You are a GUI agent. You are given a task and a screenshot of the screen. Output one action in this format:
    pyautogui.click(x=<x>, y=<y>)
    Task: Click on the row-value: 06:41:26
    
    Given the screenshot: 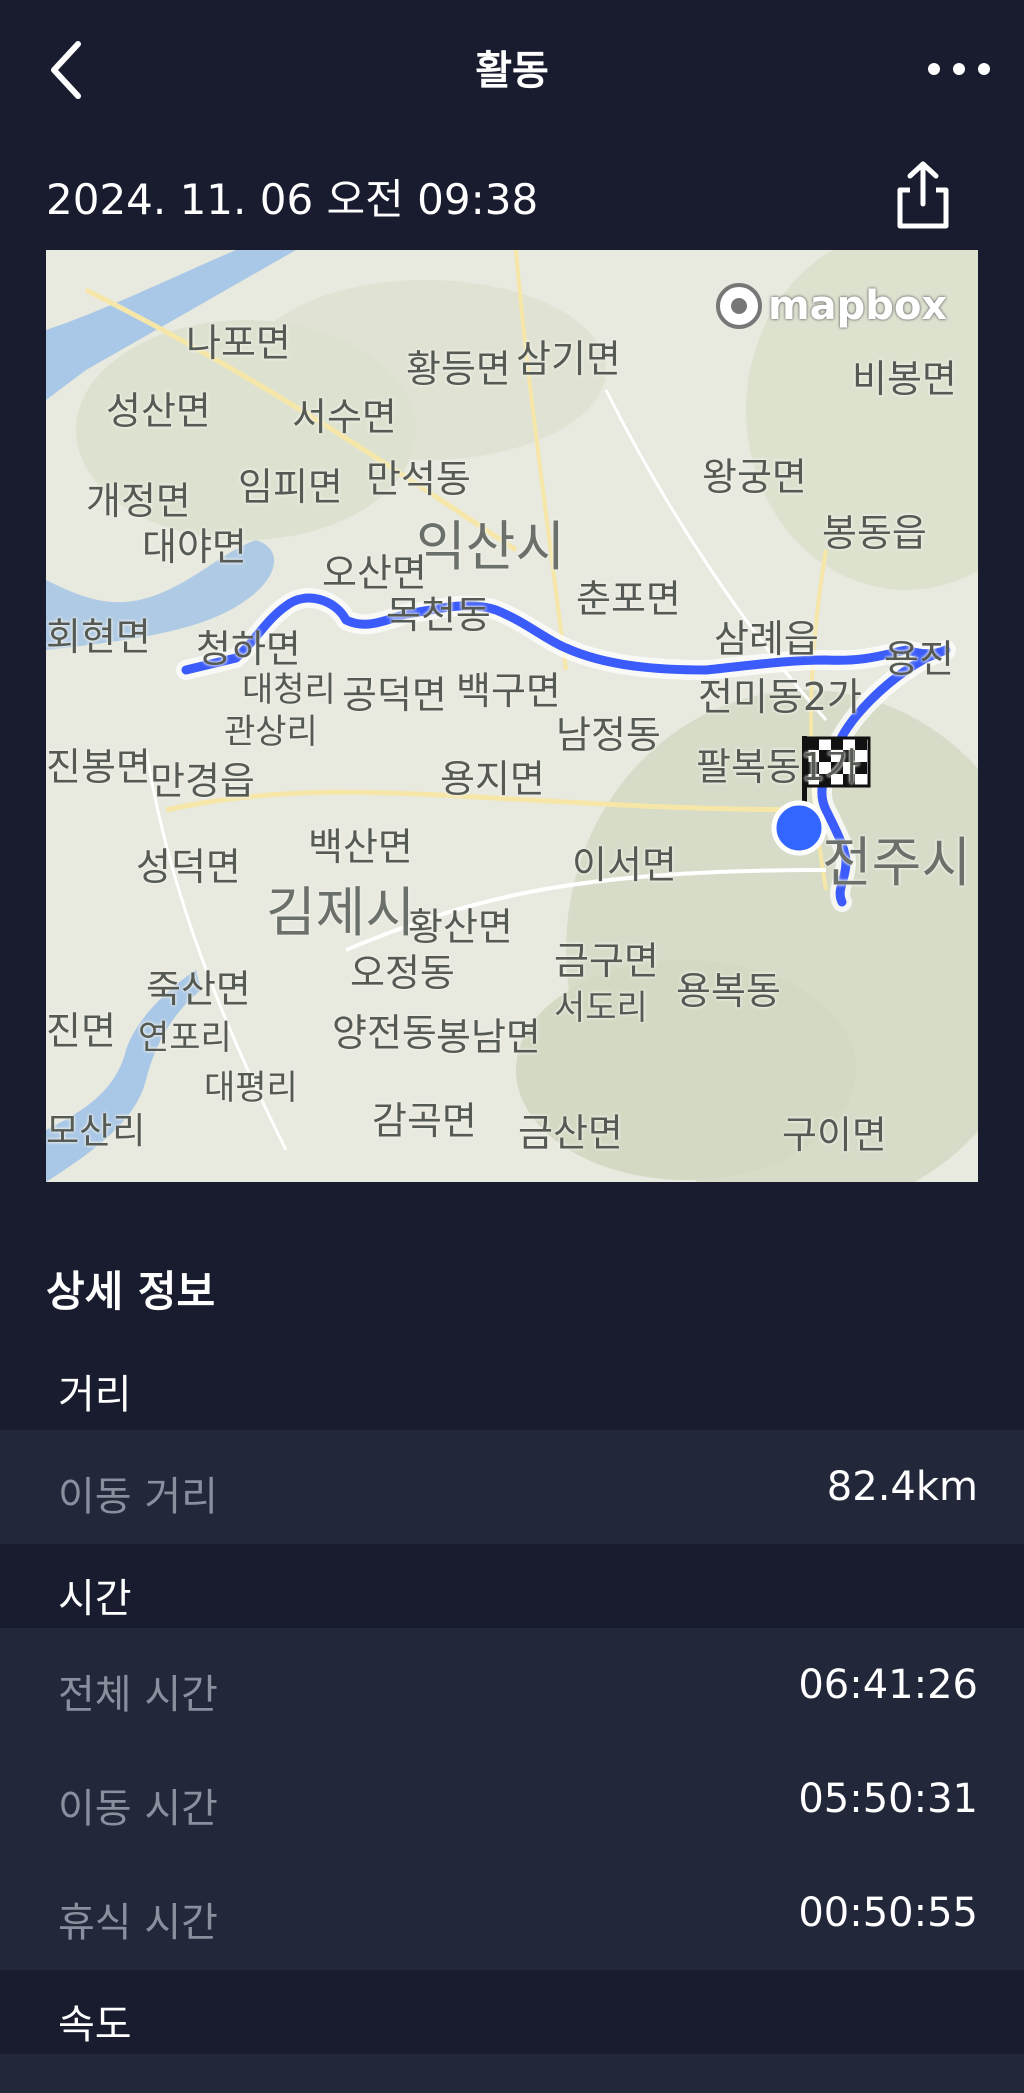 What is the action you would take?
    pyautogui.click(x=888, y=1685)
    